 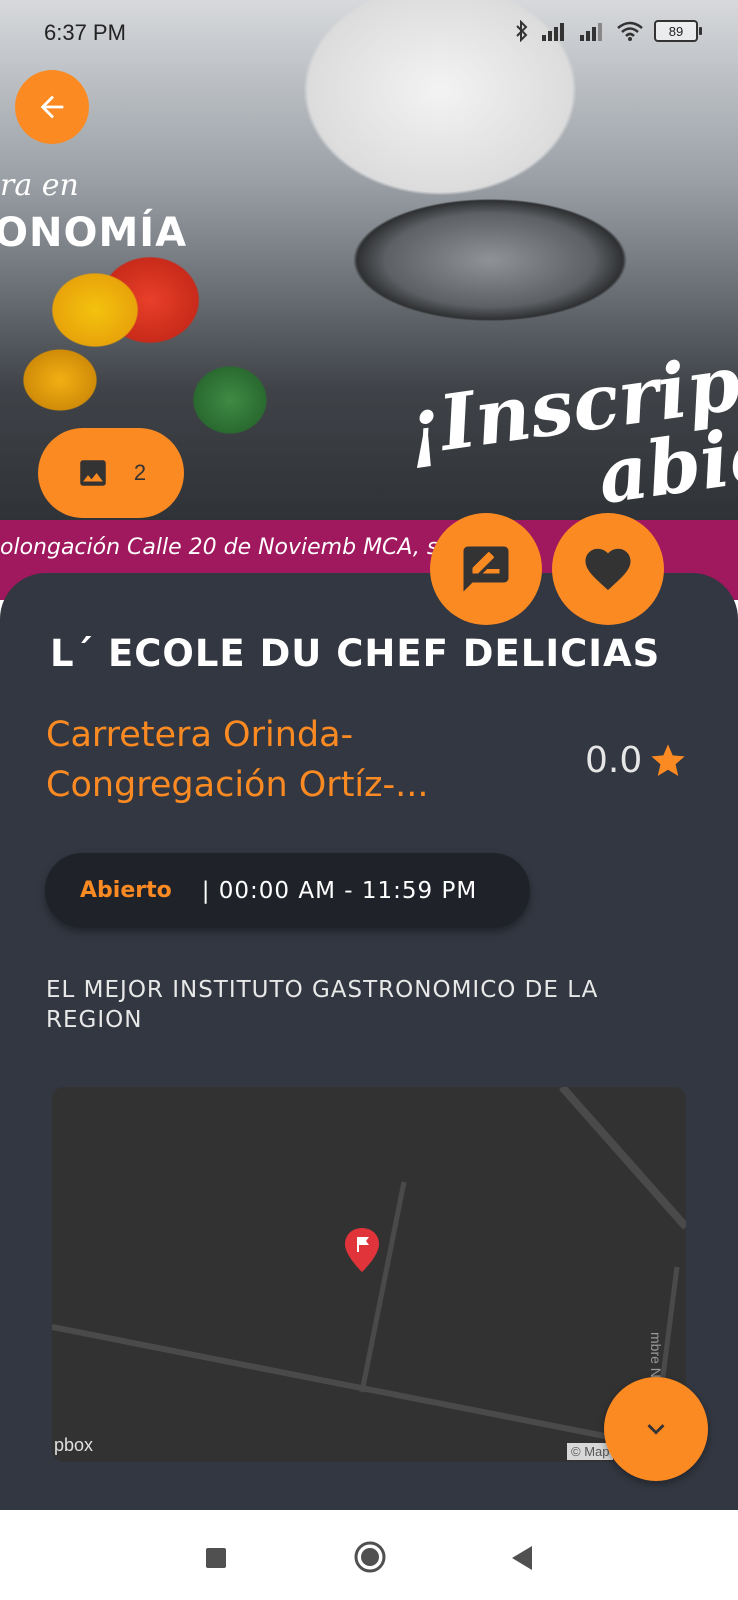 I want to click on rate-review-icon, so click(x=486, y=569).